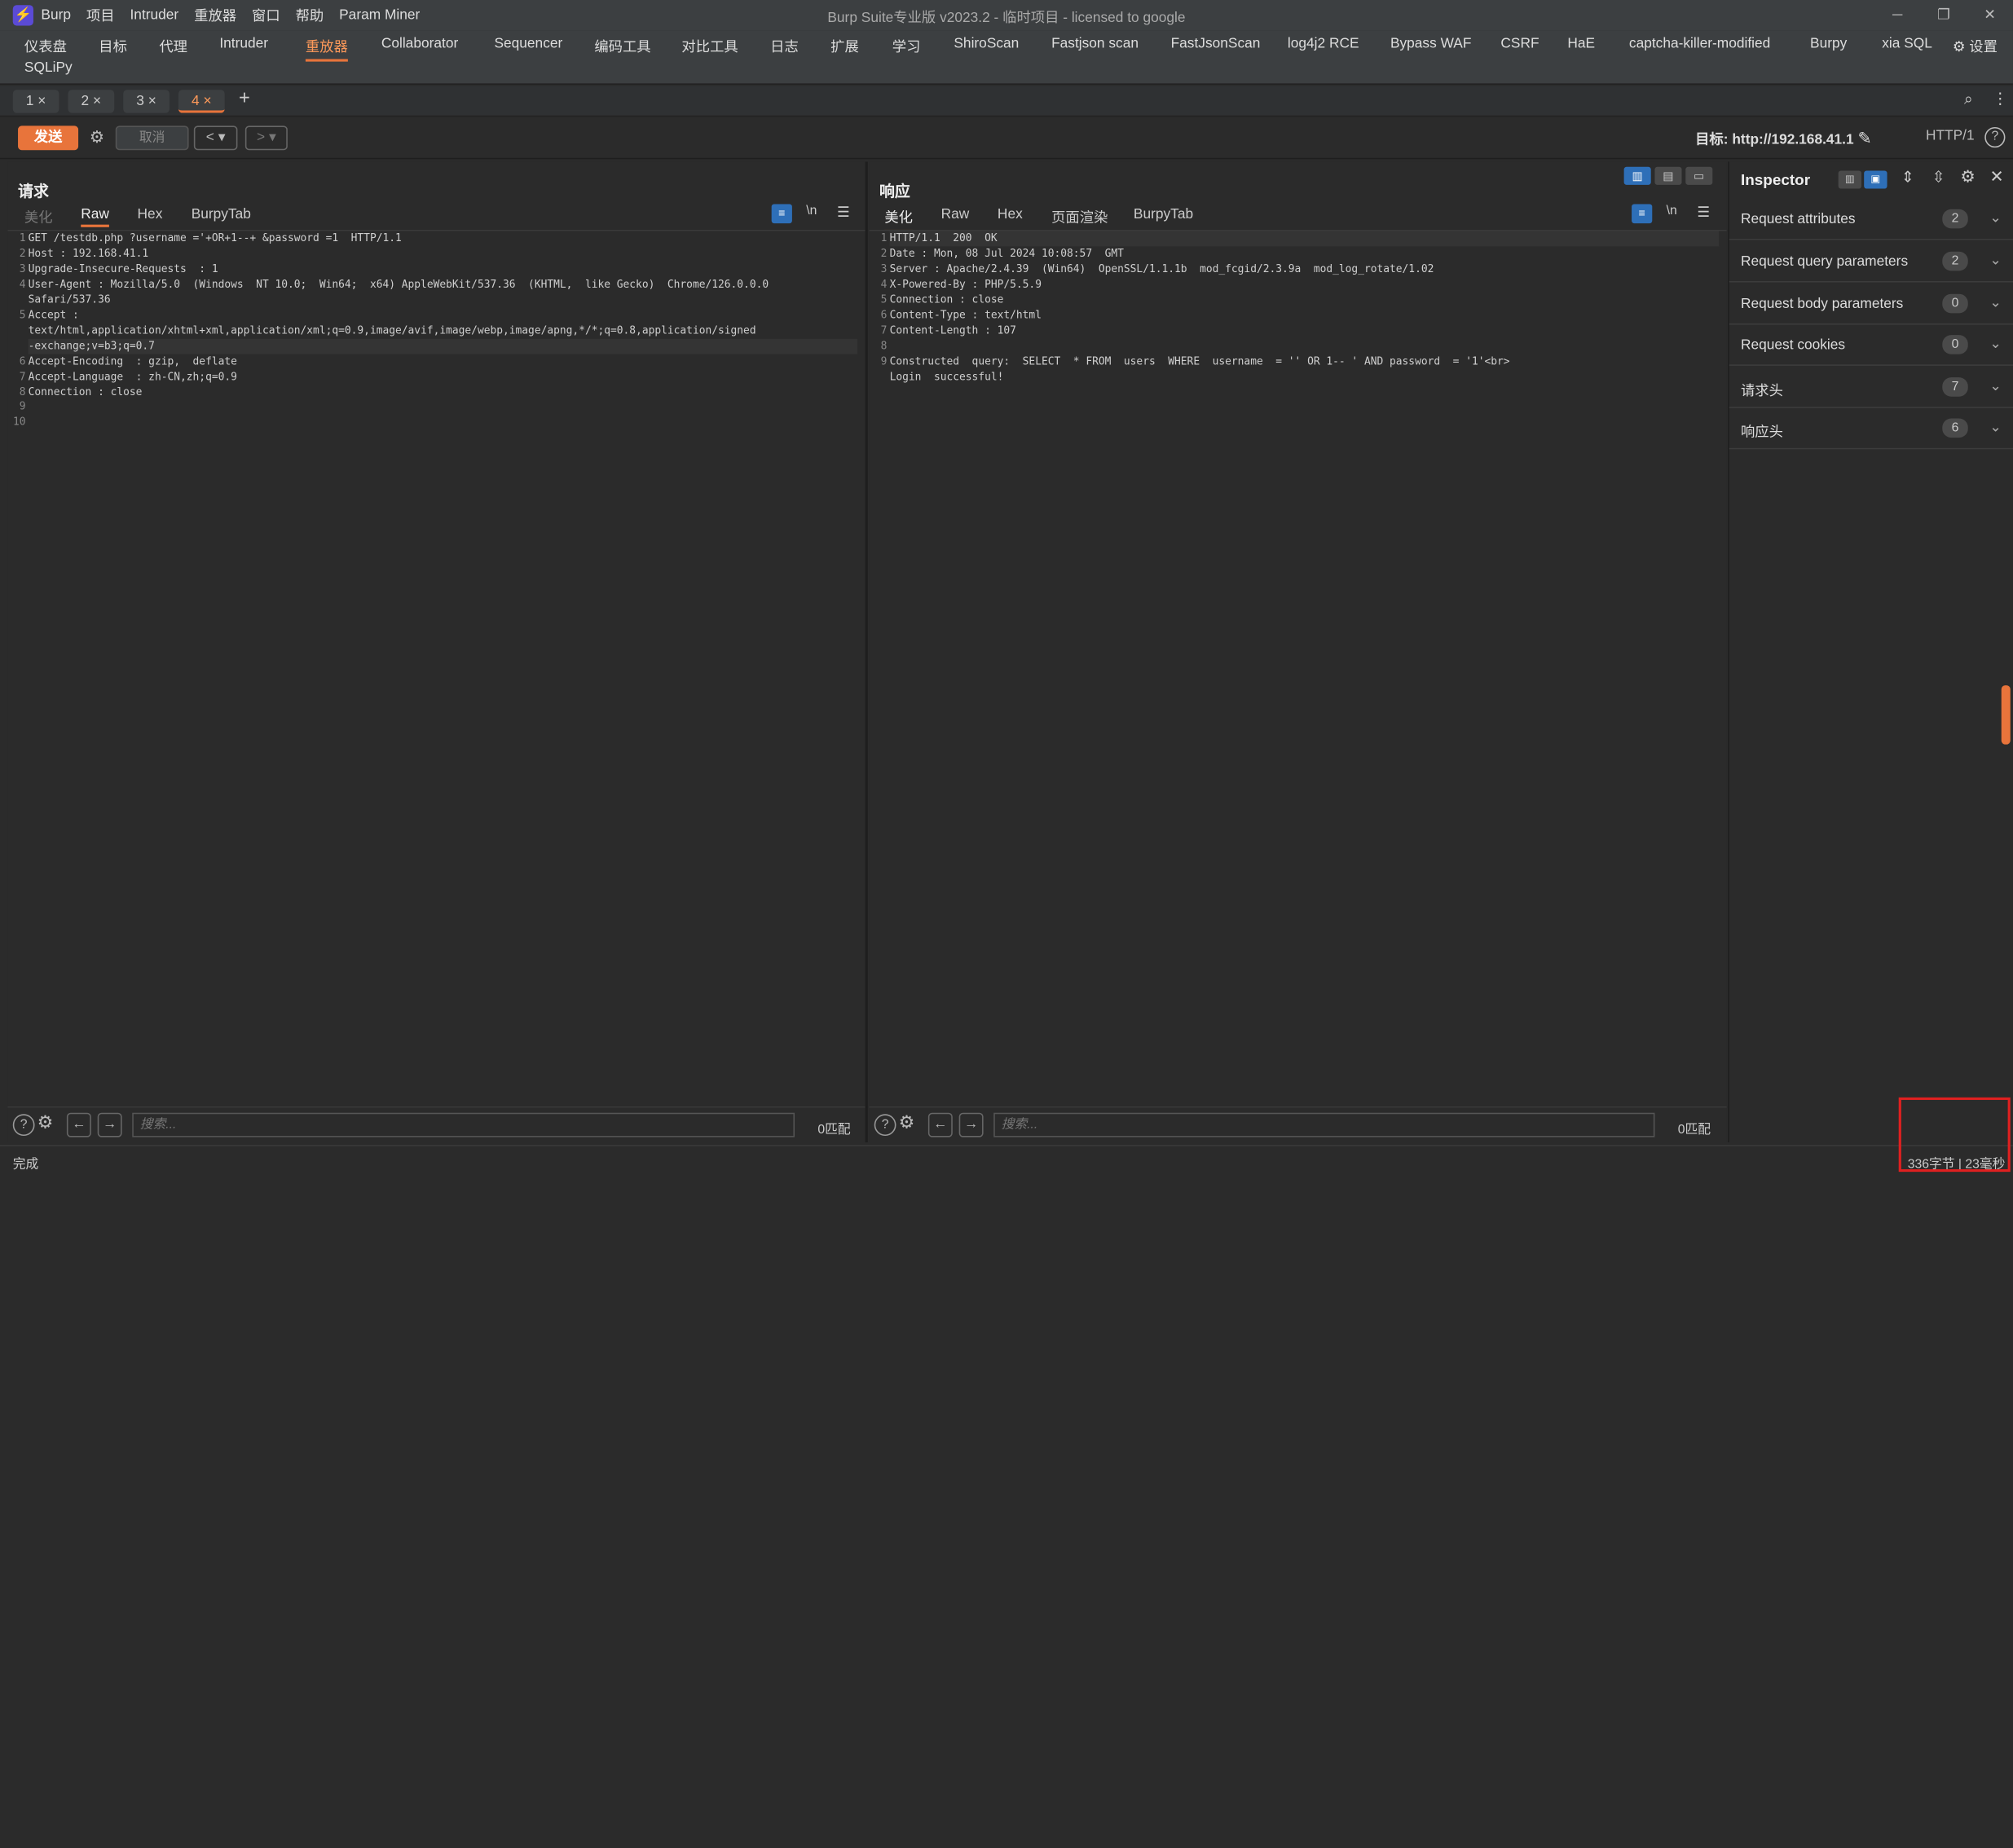 Image resolution: width=2013 pixels, height=1848 pixels. What do you see at coordinates (1305, 377) in the screenshot?
I see `code-line: Login successful!` at bounding box center [1305, 377].